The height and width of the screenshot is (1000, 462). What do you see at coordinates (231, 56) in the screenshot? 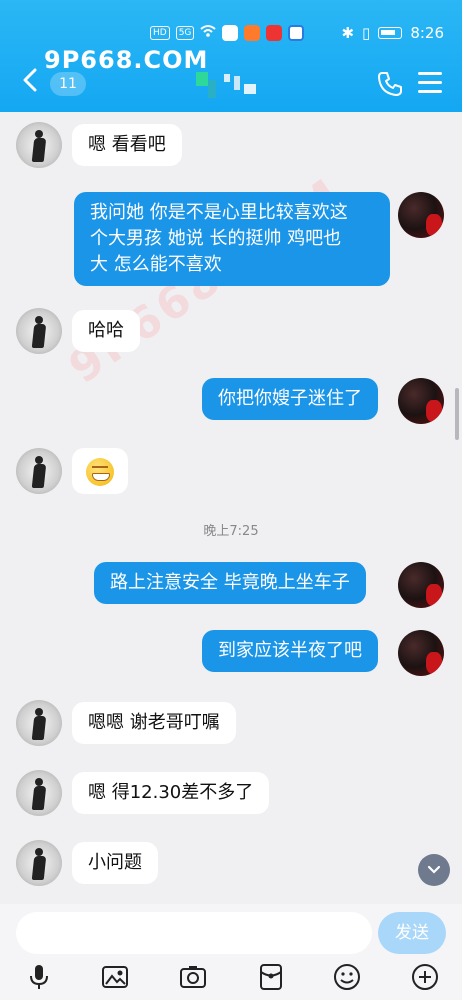
I see `chat-header: HD 5G ✱ ▯ 8:26 9P668.COM 11` at bounding box center [231, 56].